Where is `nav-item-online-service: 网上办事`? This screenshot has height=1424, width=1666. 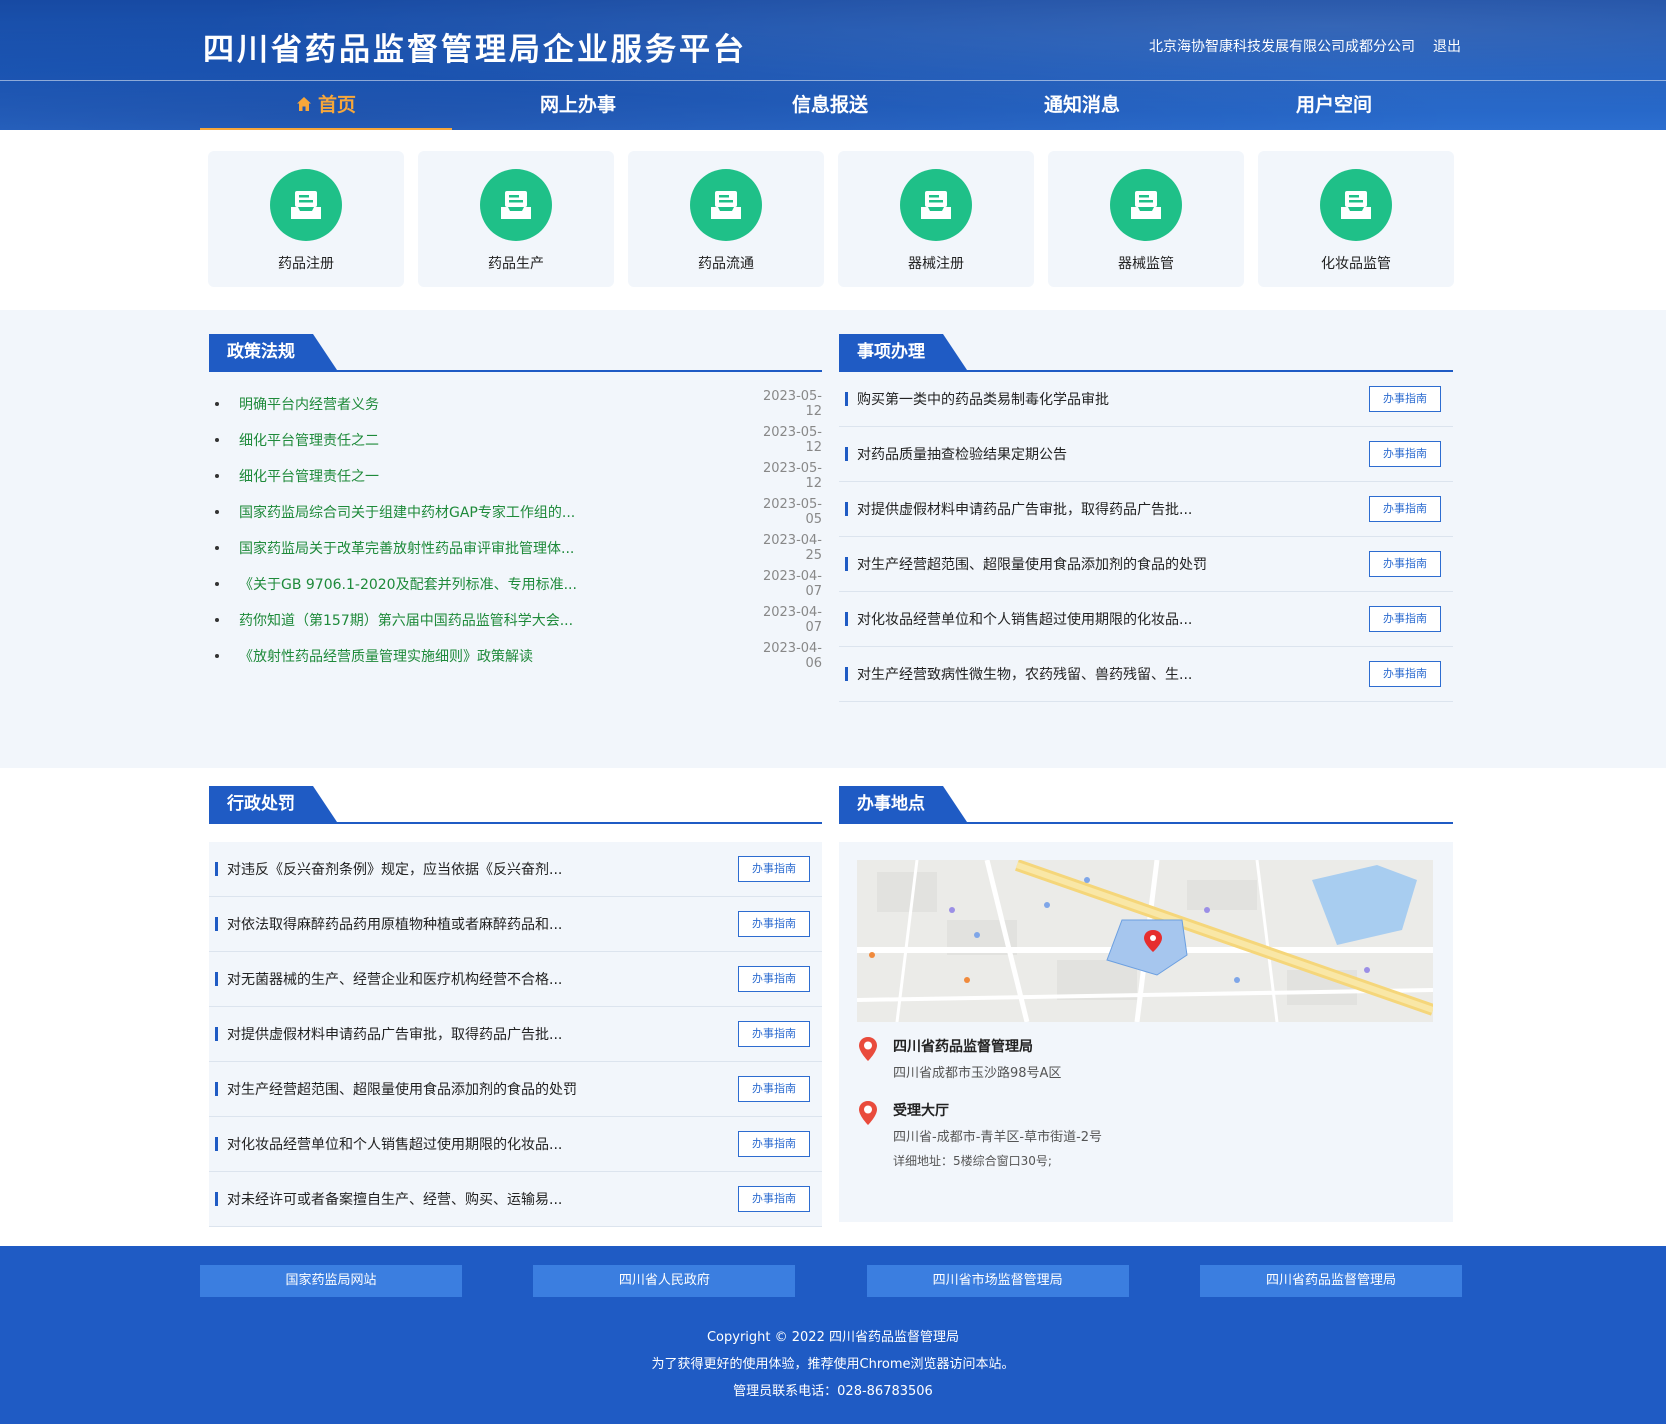 nav-item-online-service: 网上办事 is located at coordinates (578, 105).